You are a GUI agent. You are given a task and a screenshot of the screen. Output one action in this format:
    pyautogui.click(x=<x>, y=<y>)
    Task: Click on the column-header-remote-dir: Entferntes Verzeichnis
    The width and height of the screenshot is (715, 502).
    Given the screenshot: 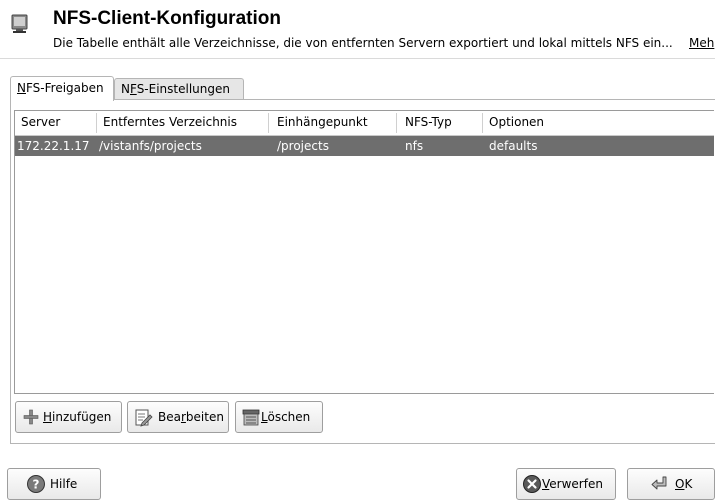 What is the action you would take?
    pyautogui.click(x=170, y=122)
    